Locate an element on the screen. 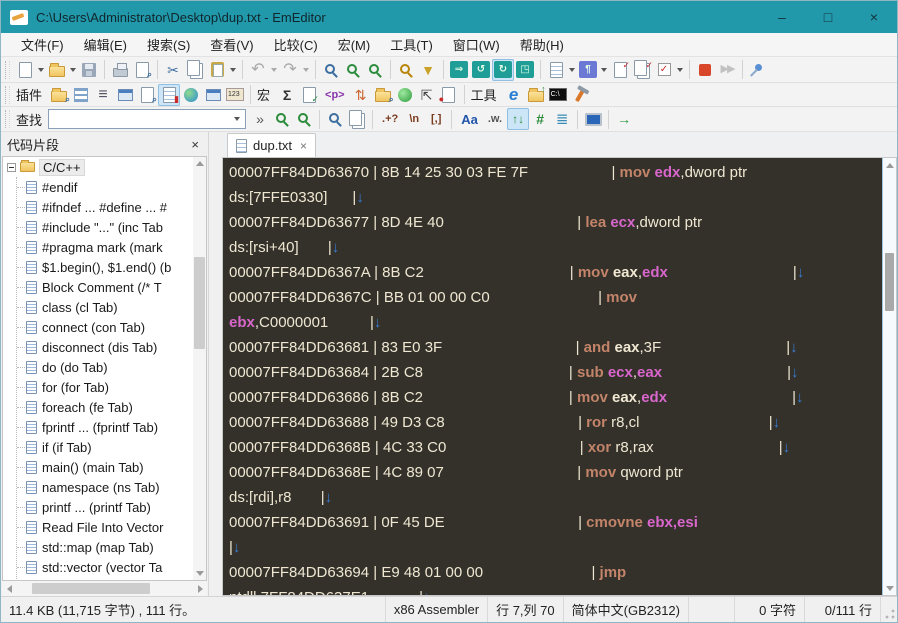 Image resolution: width=898 pixels, height=623 pixels. snippet-item: namespace (ns Tab) is located at coordinates (111, 487).